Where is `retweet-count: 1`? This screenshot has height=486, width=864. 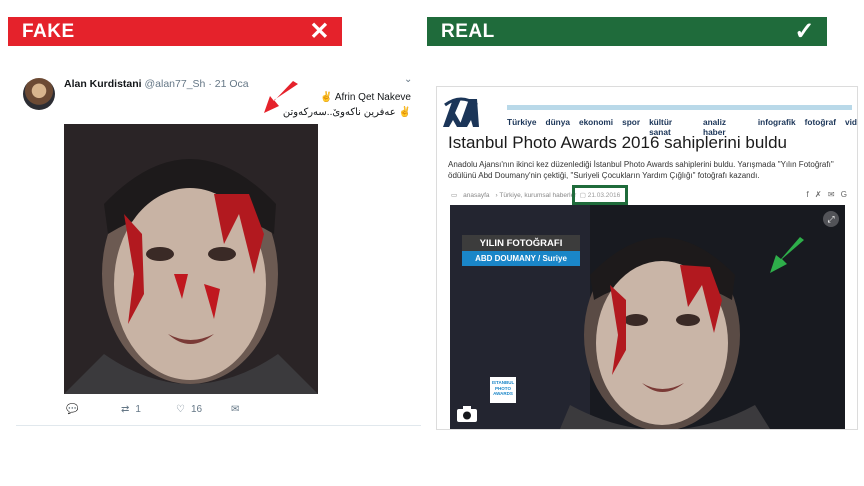
retweet-count: 1 is located at coordinates (138, 409).